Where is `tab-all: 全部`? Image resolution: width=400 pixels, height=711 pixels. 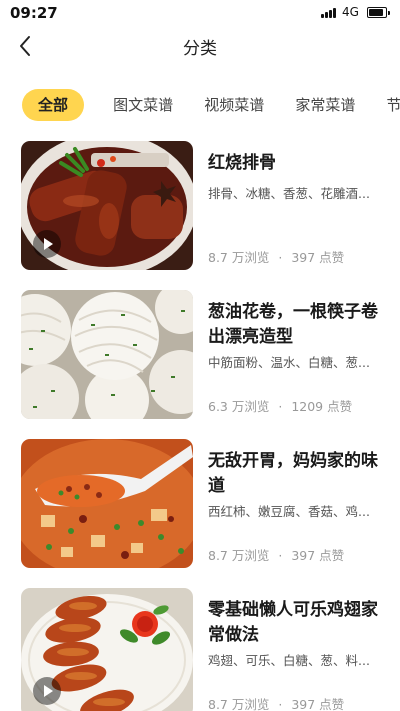 tab-all: 全部 is located at coordinates (53, 105).